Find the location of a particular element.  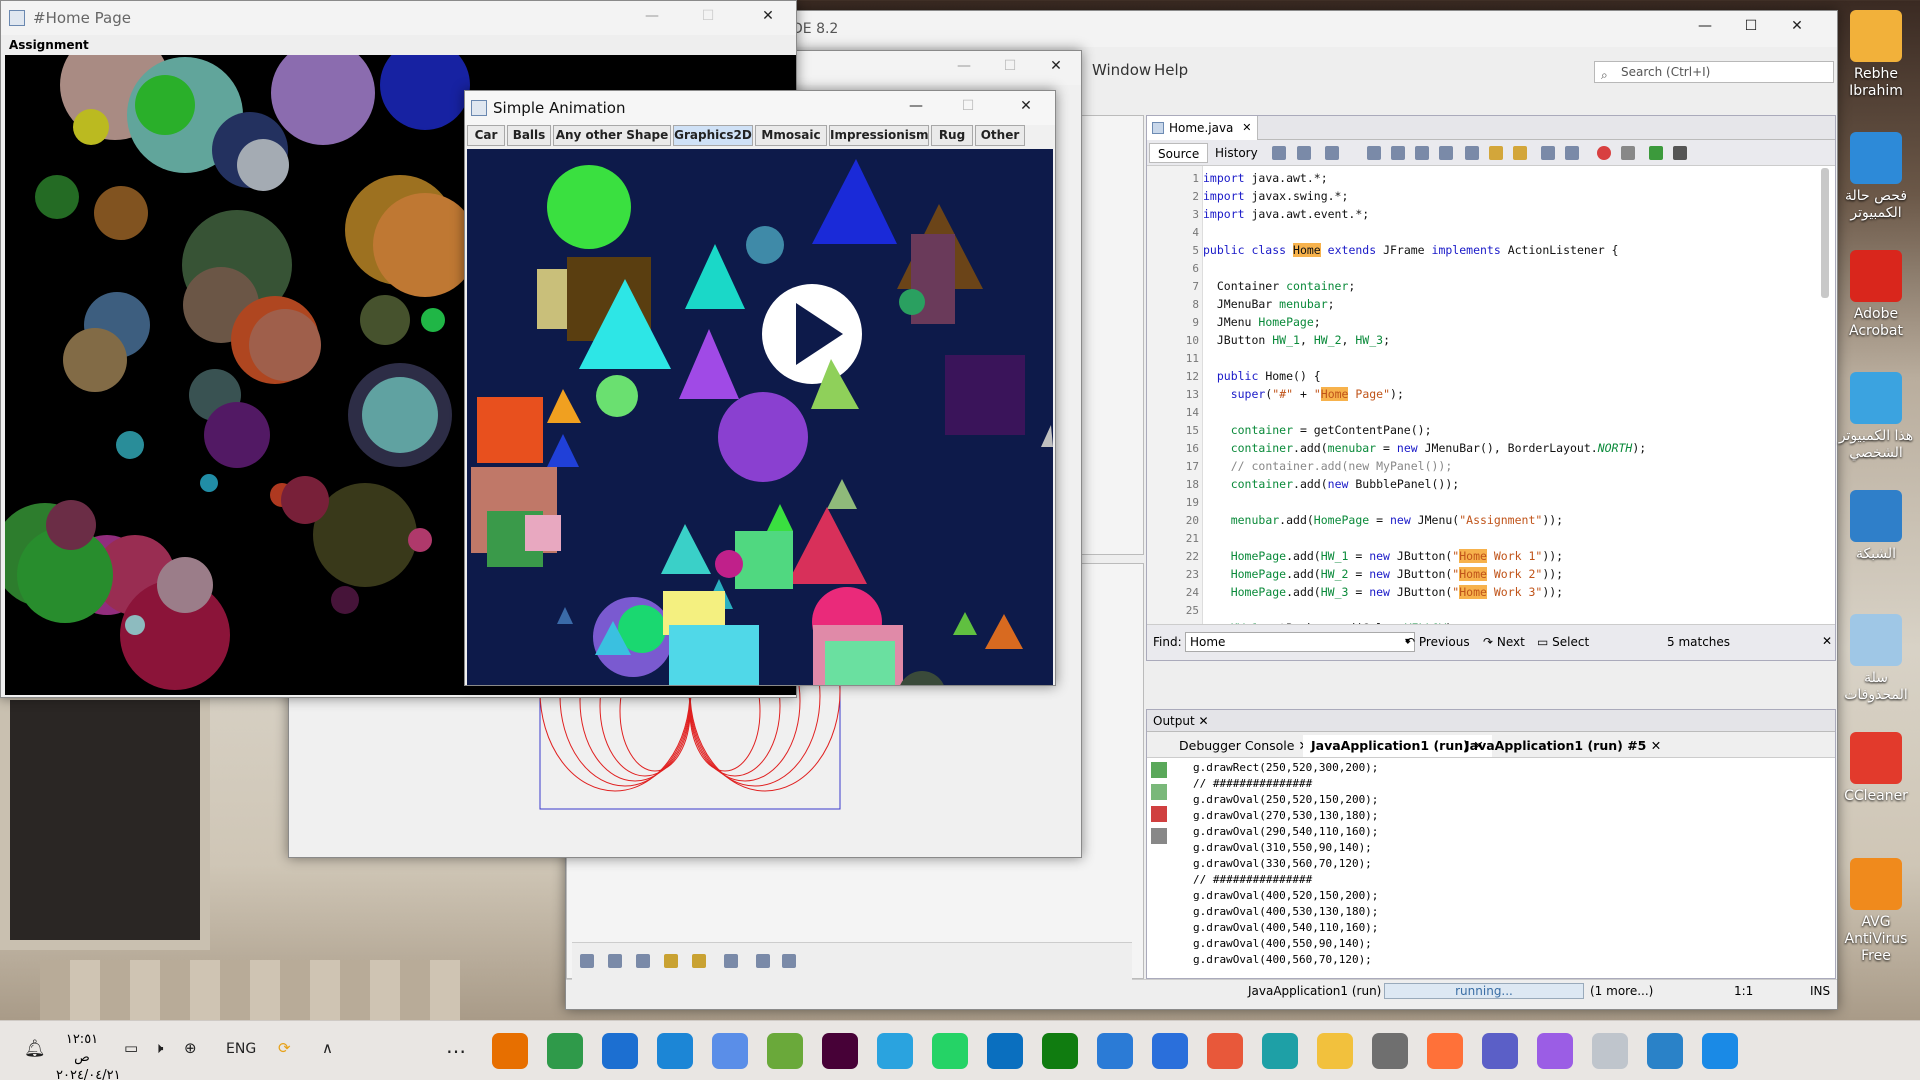

tab-mosaic: Mmosaic is located at coordinates (791, 135).